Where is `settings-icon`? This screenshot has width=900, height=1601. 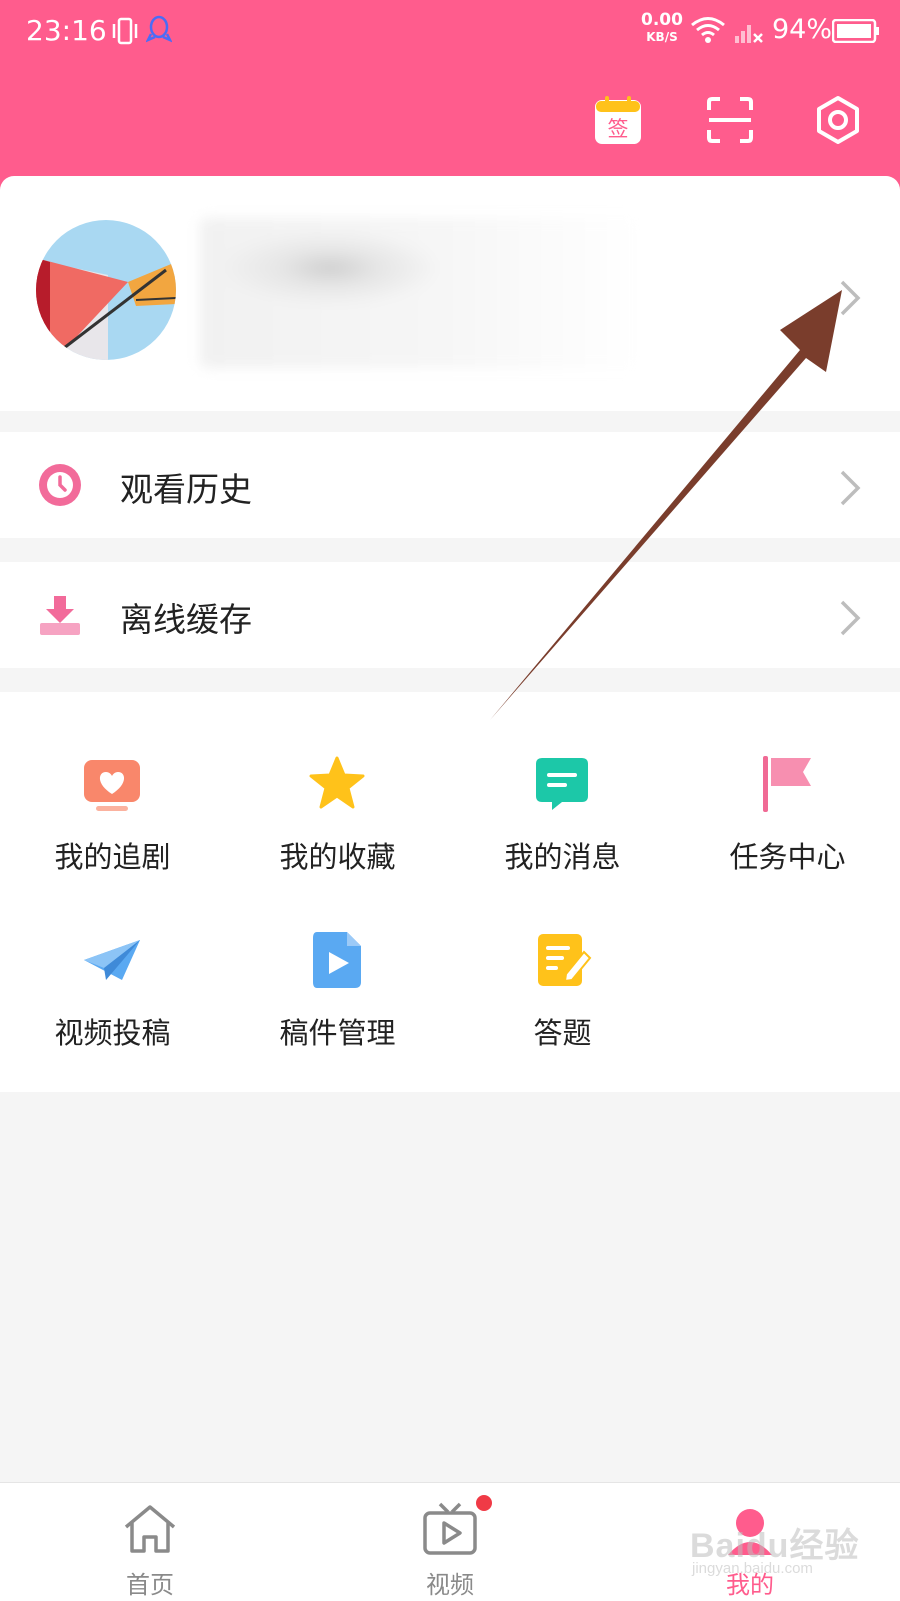 settings-icon is located at coordinates (838, 120).